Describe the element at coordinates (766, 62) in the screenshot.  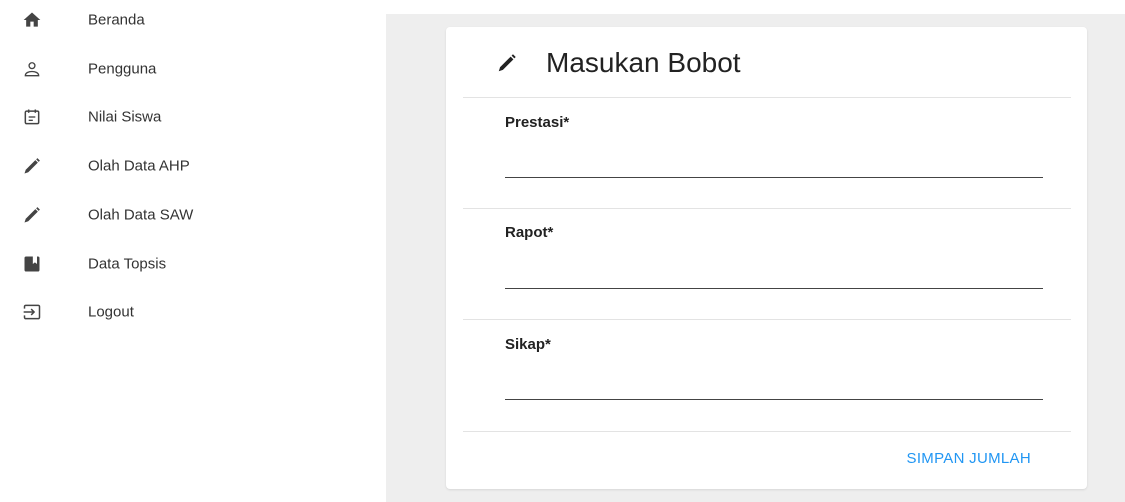
I see `card-header: Masukan Bobot` at that location.